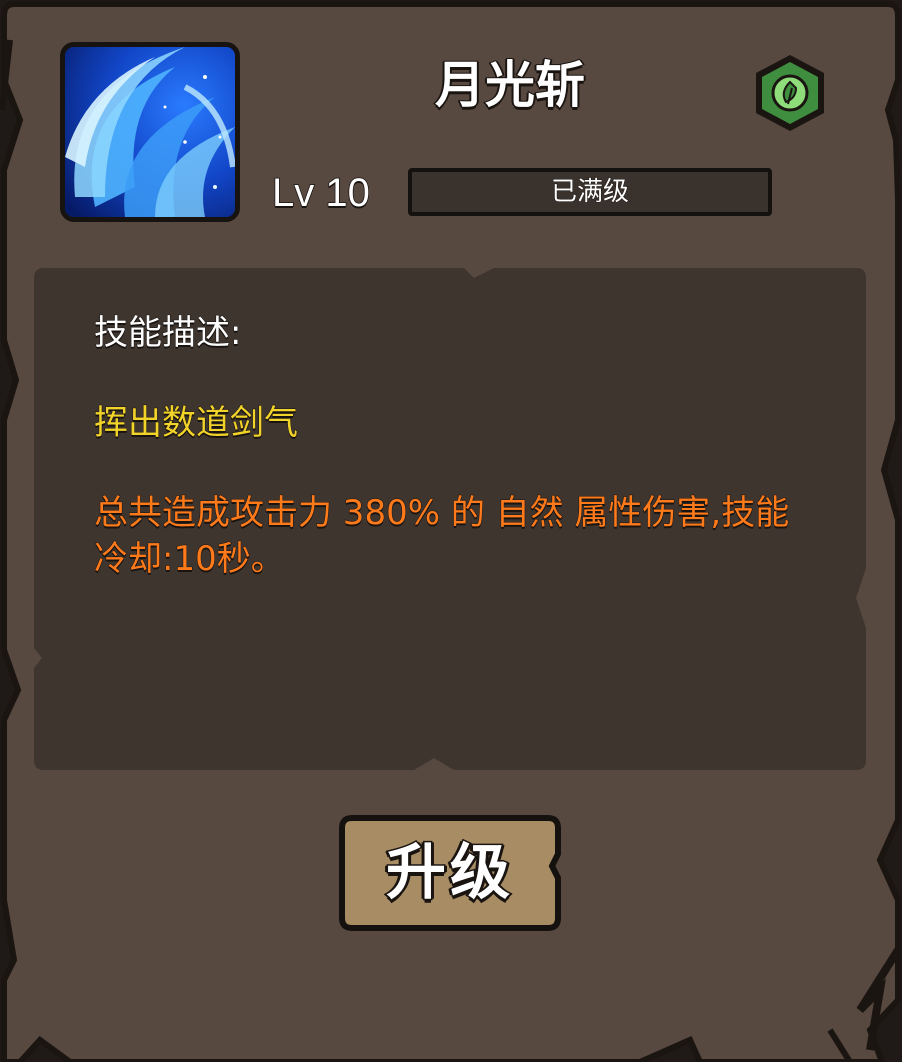 The height and width of the screenshot is (1062, 902). I want to click on upgrade-label: 升级, so click(449, 873).